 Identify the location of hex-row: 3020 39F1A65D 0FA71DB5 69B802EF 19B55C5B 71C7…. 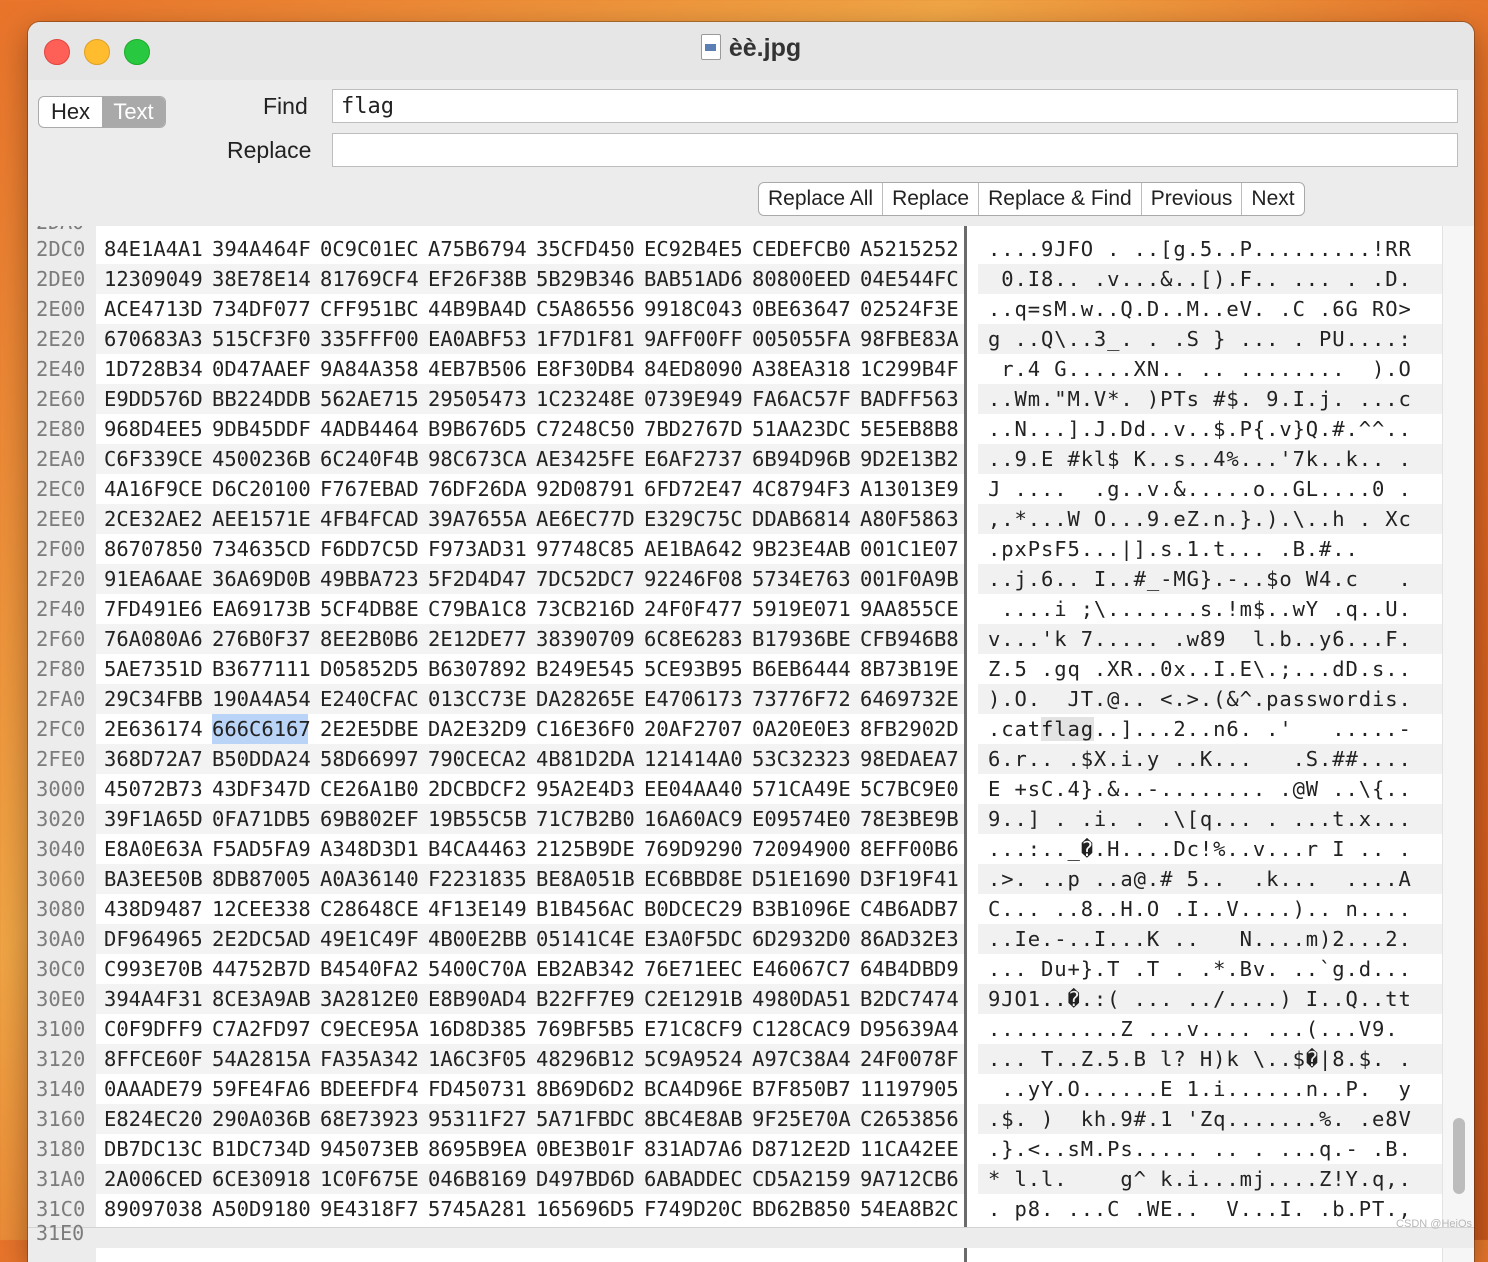
(735, 819).